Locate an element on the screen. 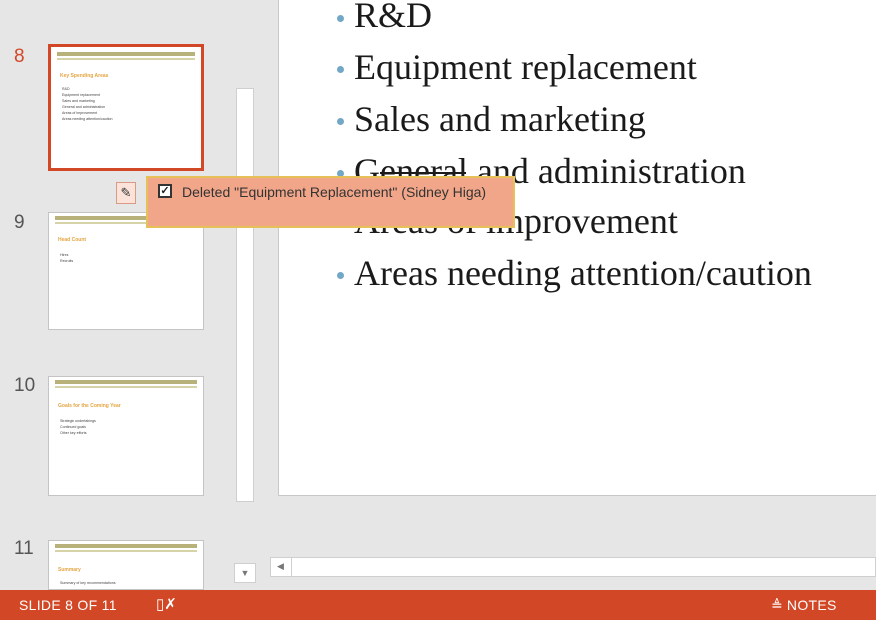 The width and height of the screenshot is (876, 620). spellcheck-icon: ▯✗ is located at coordinates (166, 604).